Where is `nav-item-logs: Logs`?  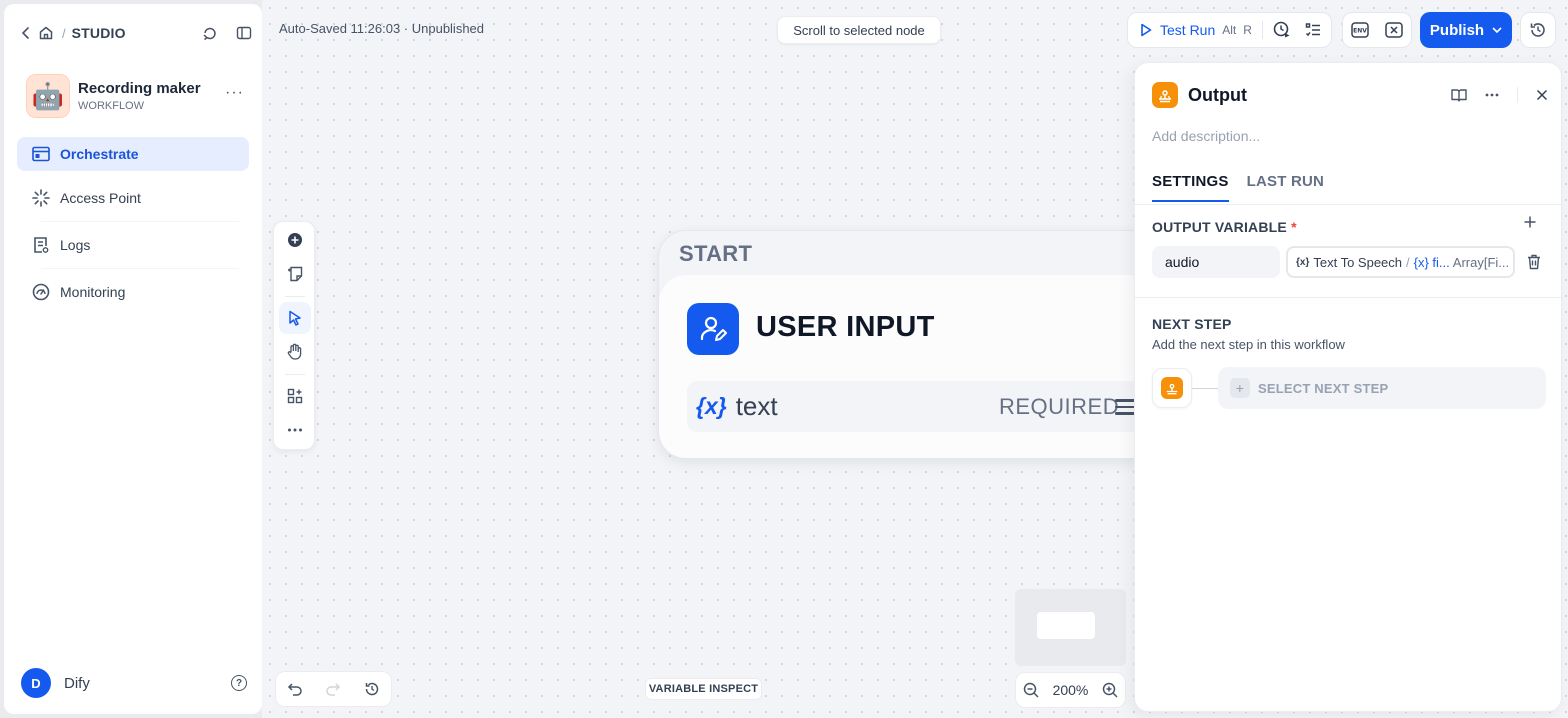
nav-item-logs: Logs is located at coordinates (133, 245).